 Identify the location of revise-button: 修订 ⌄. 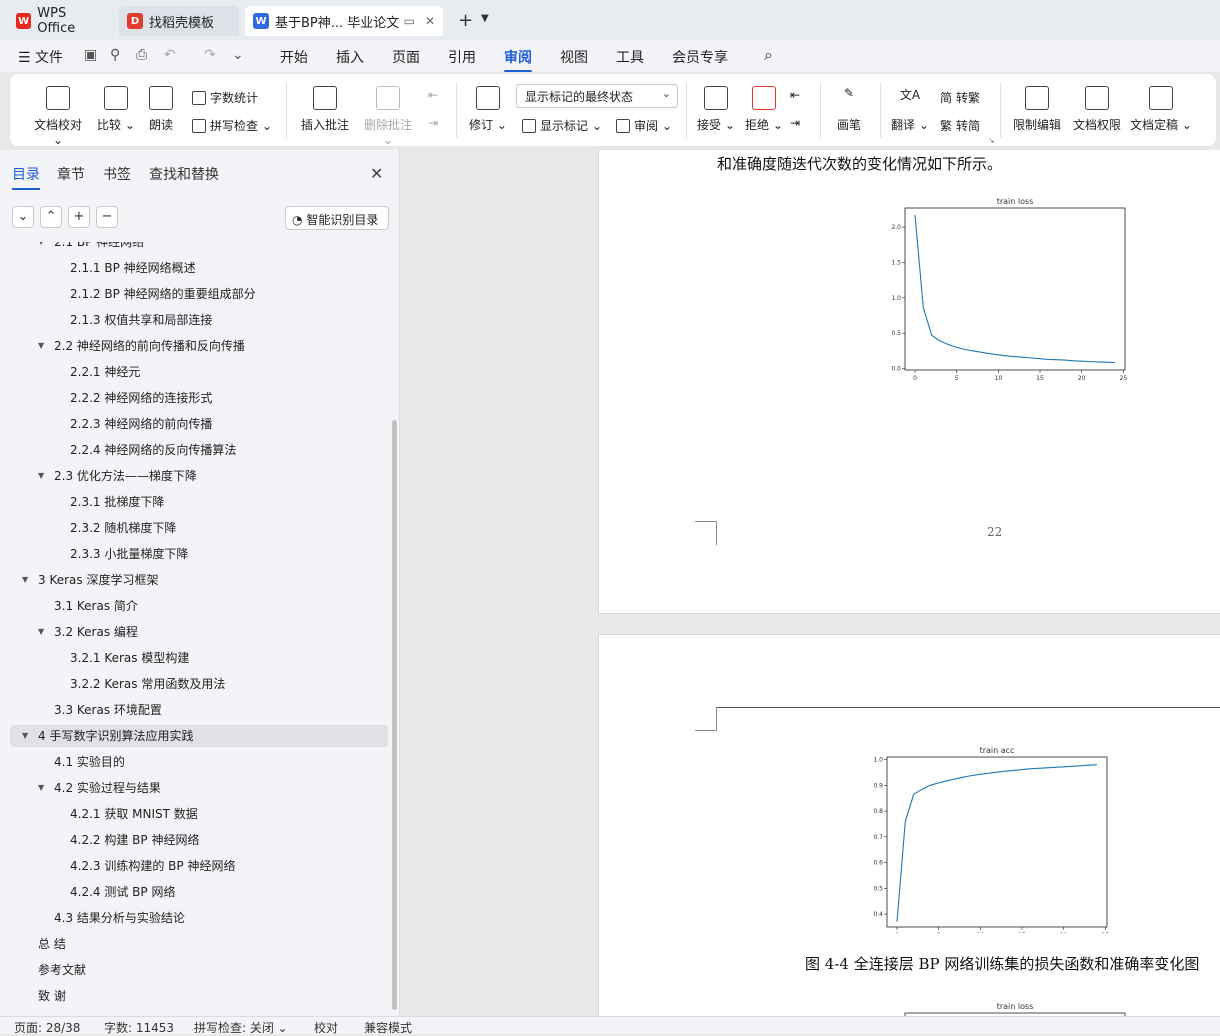
(488, 109).